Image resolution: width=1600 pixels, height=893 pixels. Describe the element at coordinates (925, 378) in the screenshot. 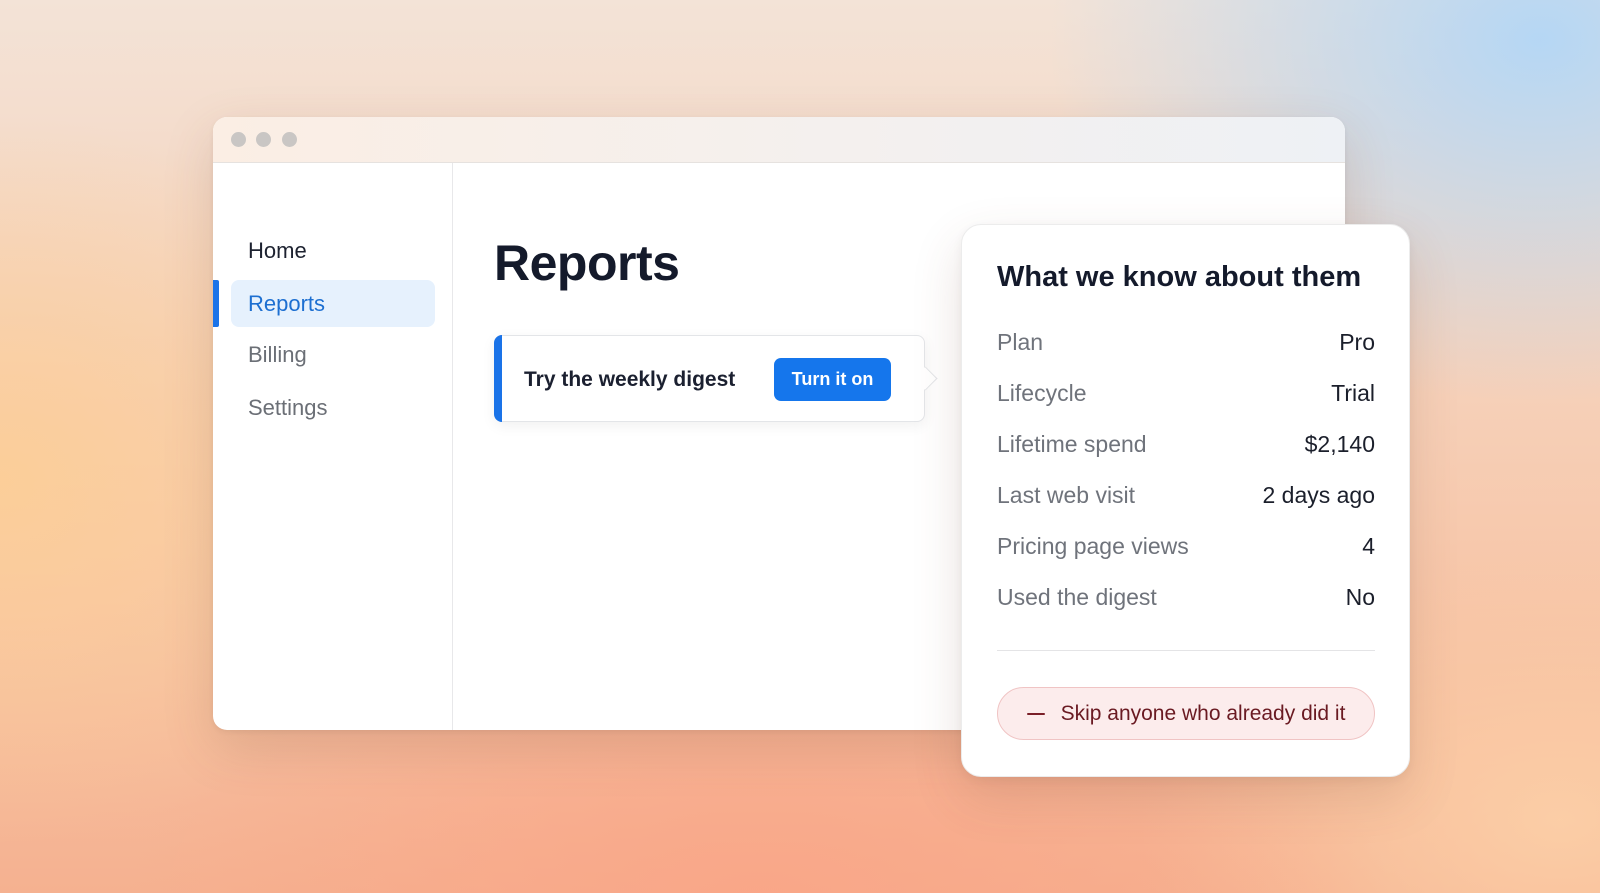

I see `card-pointer` at that location.